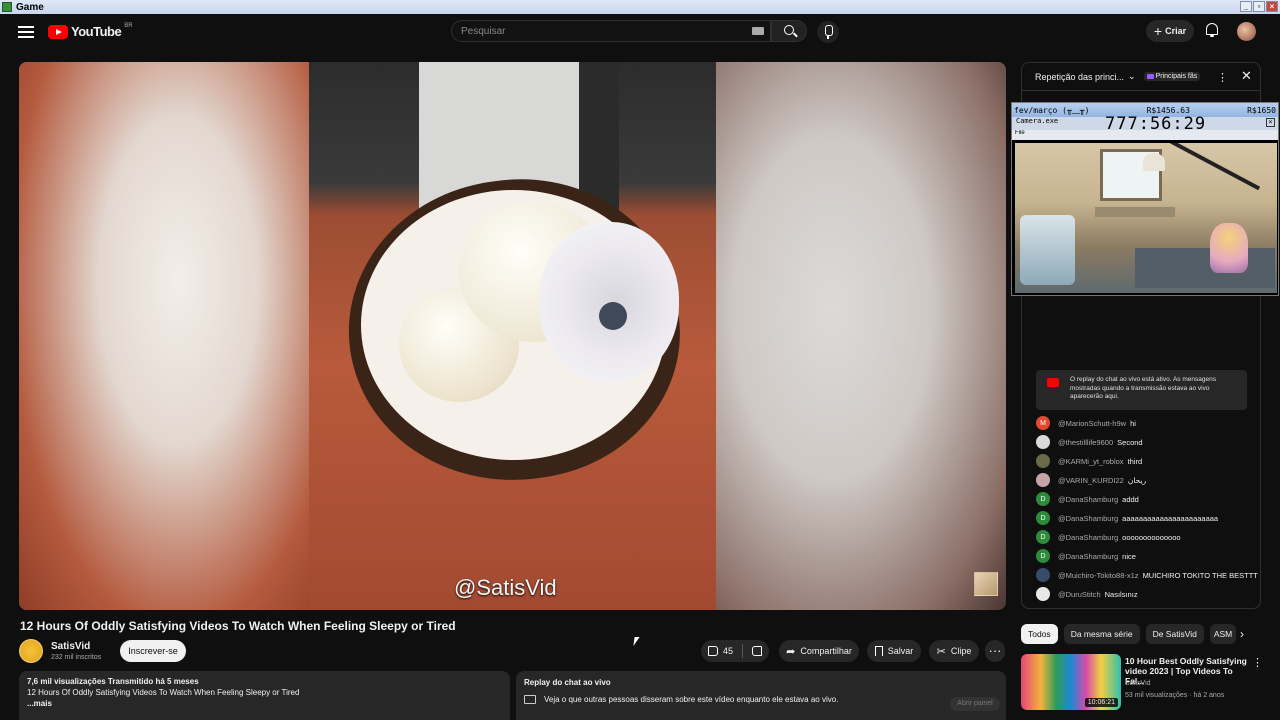 This screenshot has width=1280, height=720. I want to click on video-duration: 10:06:21, so click(1101, 702).